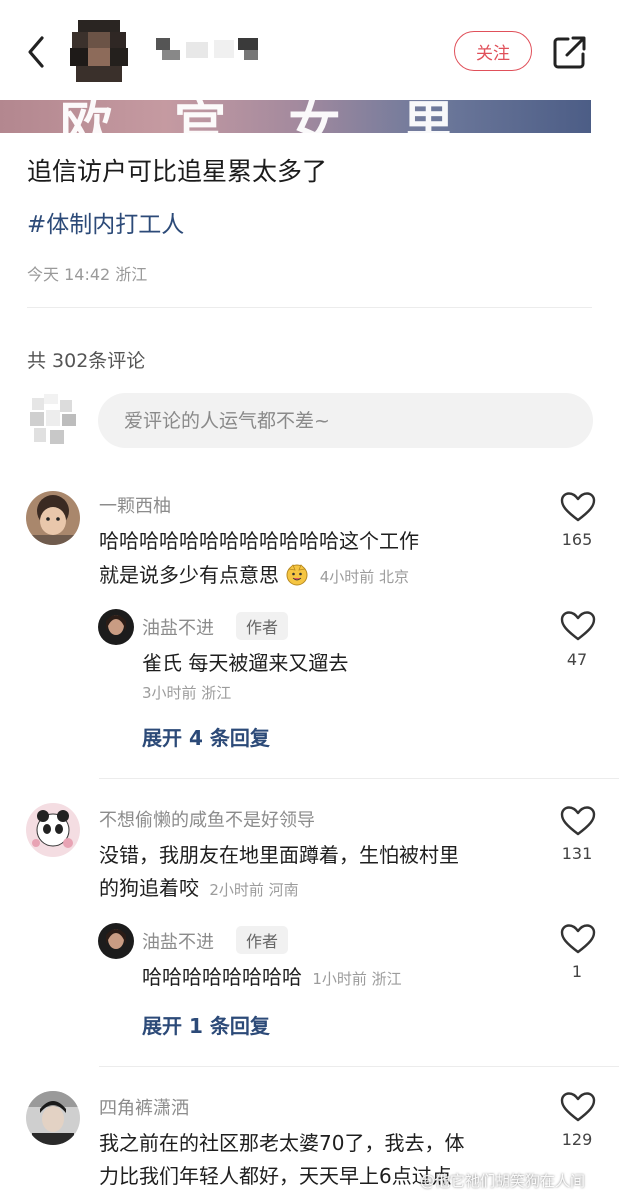 The height and width of the screenshot is (1200, 619). Describe the element at coordinates (207, 49) in the screenshot. I see `author-name-blurred` at that location.